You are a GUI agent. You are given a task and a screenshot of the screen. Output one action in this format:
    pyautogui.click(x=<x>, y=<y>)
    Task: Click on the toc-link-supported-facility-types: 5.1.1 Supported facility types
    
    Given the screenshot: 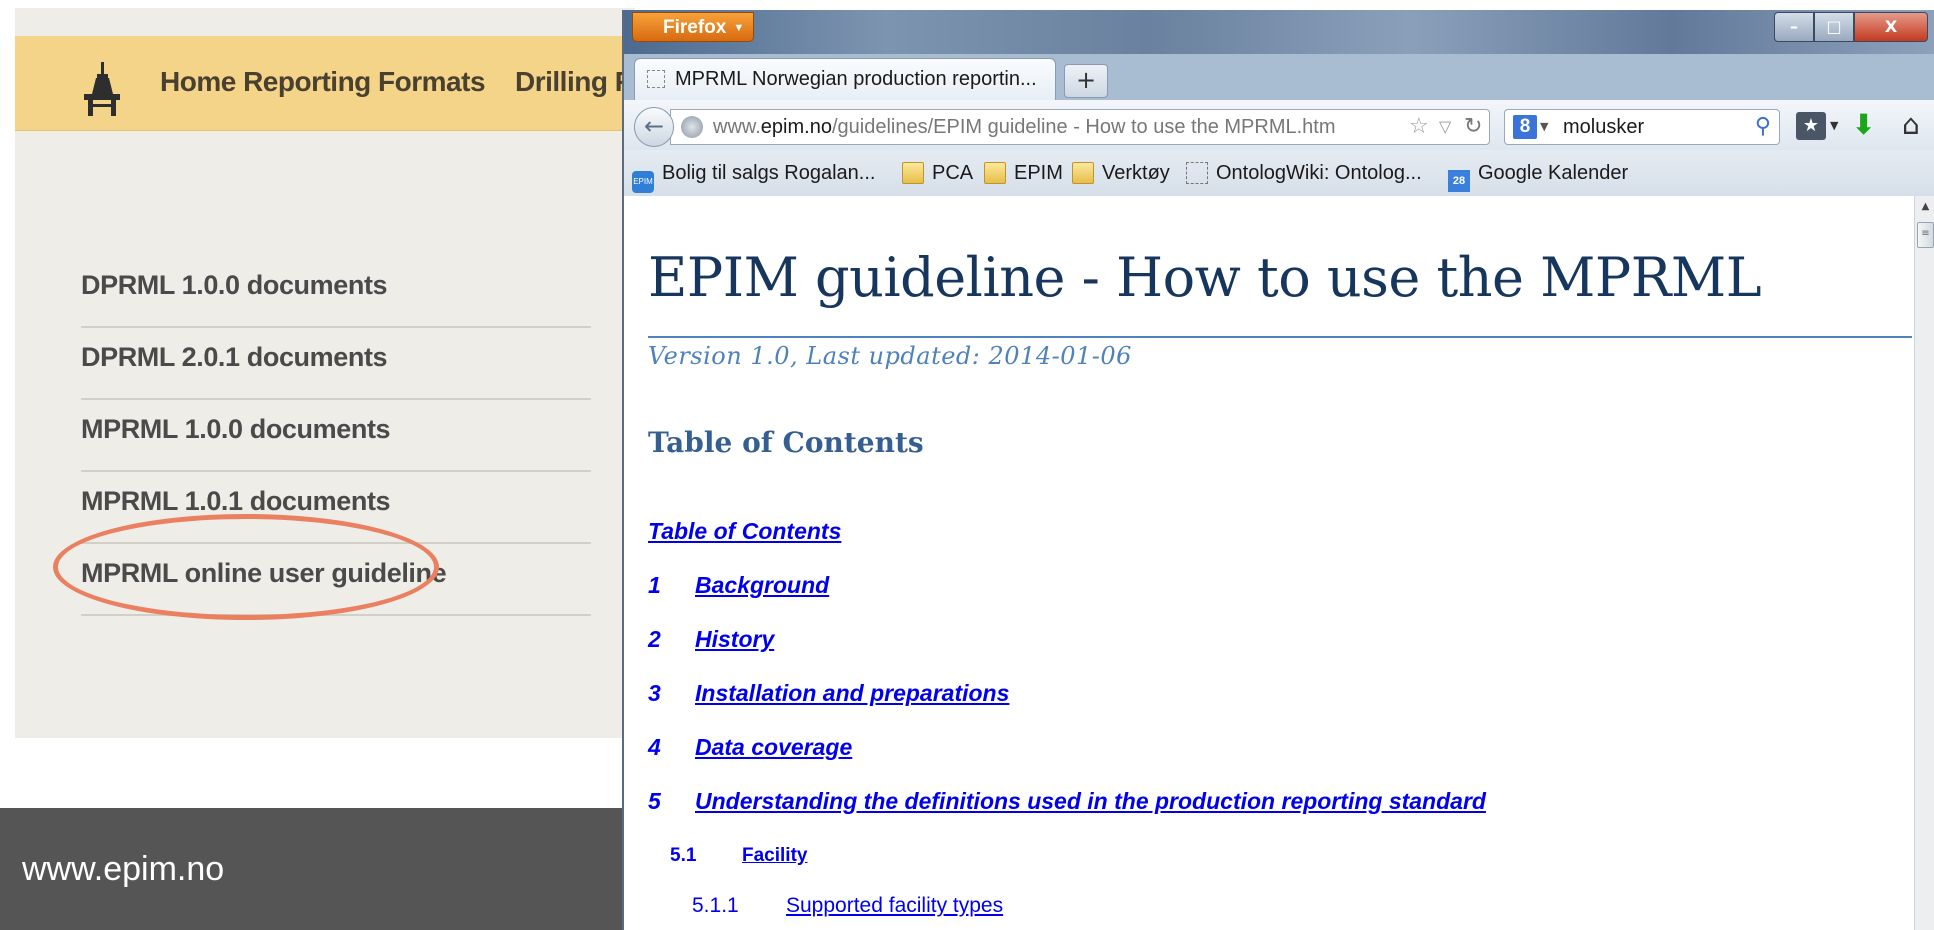 What is the action you would take?
    pyautogui.click(x=847, y=906)
    